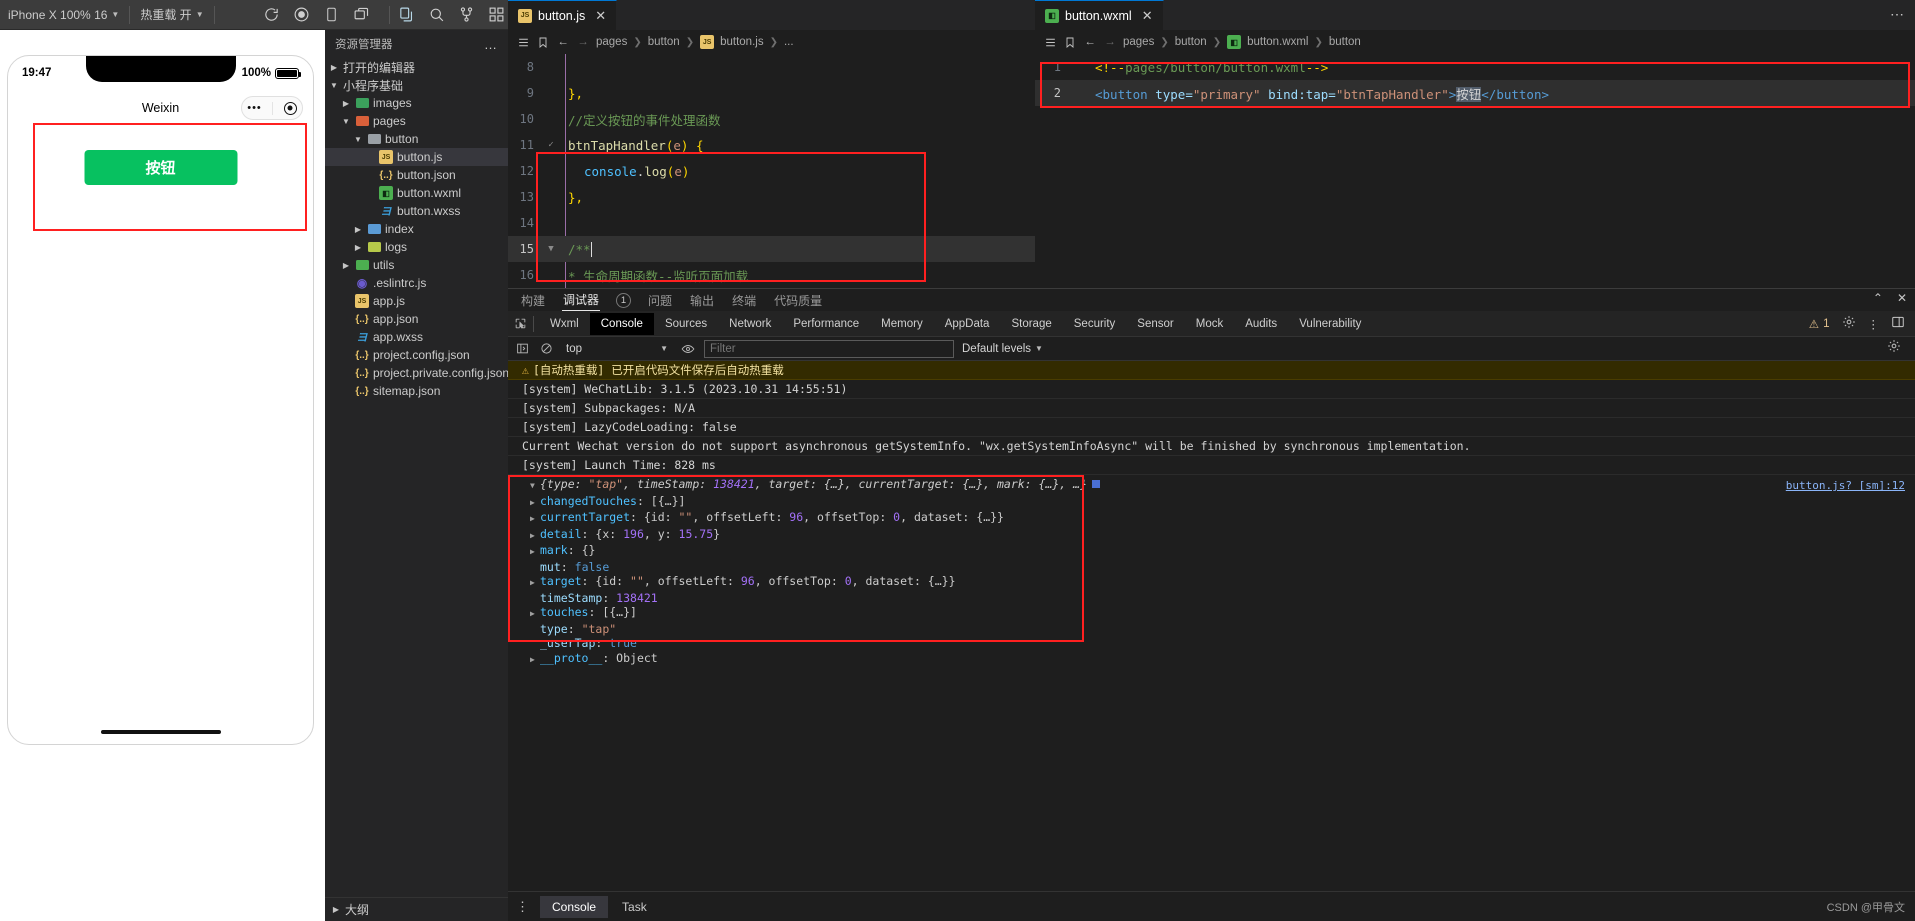  I want to click on object-property-row: ▶ changedTouches: [{…}], so click(1222, 502).